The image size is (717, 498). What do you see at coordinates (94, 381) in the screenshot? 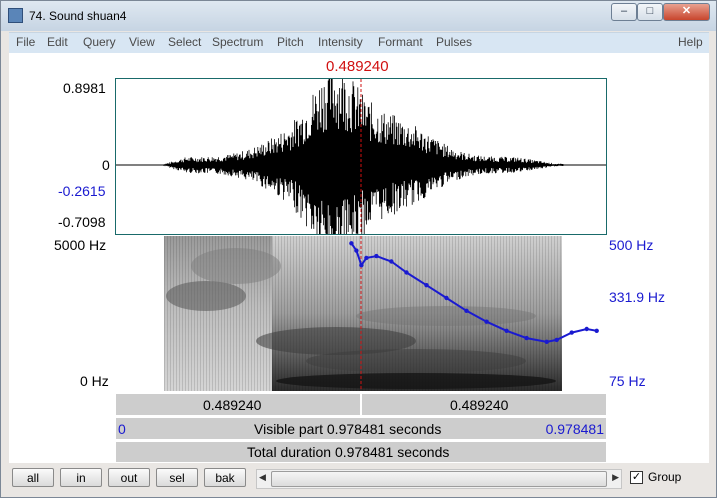
I see `spectrogram-freq-min: 0 Hz` at bounding box center [94, 381].